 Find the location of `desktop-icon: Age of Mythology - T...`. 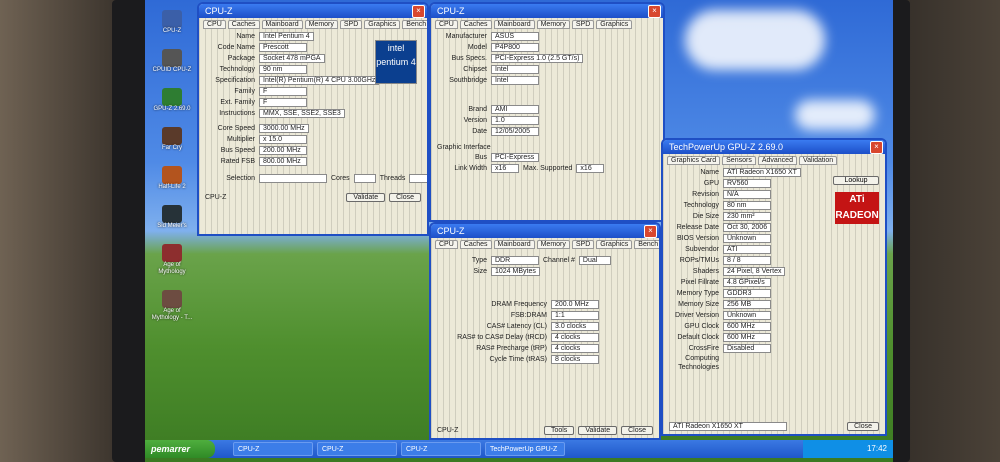

desktop-icon: Age of Mythology - T... is located at coordinates (172, 306).